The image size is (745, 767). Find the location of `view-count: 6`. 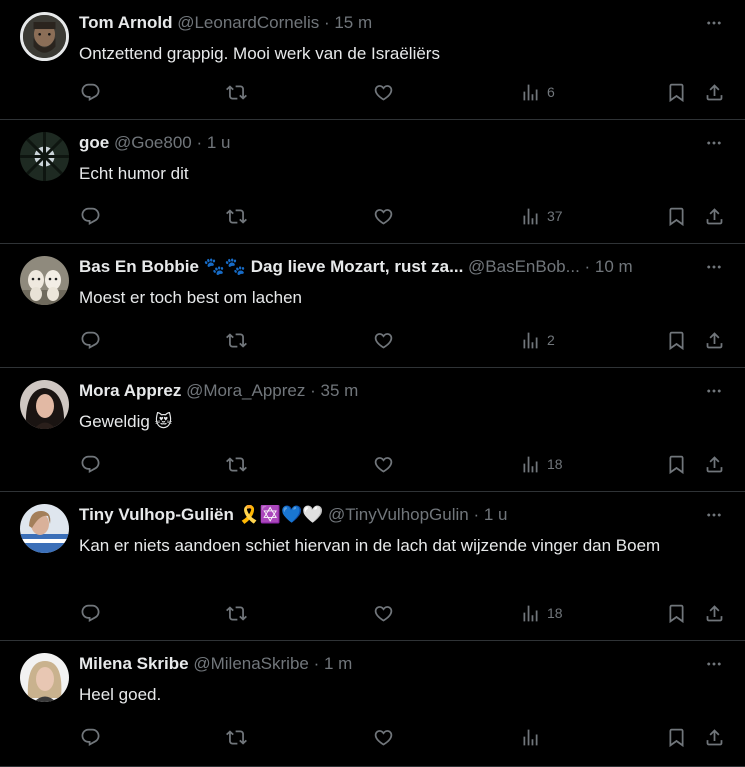

view-count: 6 is located at coordinates (551, 92).